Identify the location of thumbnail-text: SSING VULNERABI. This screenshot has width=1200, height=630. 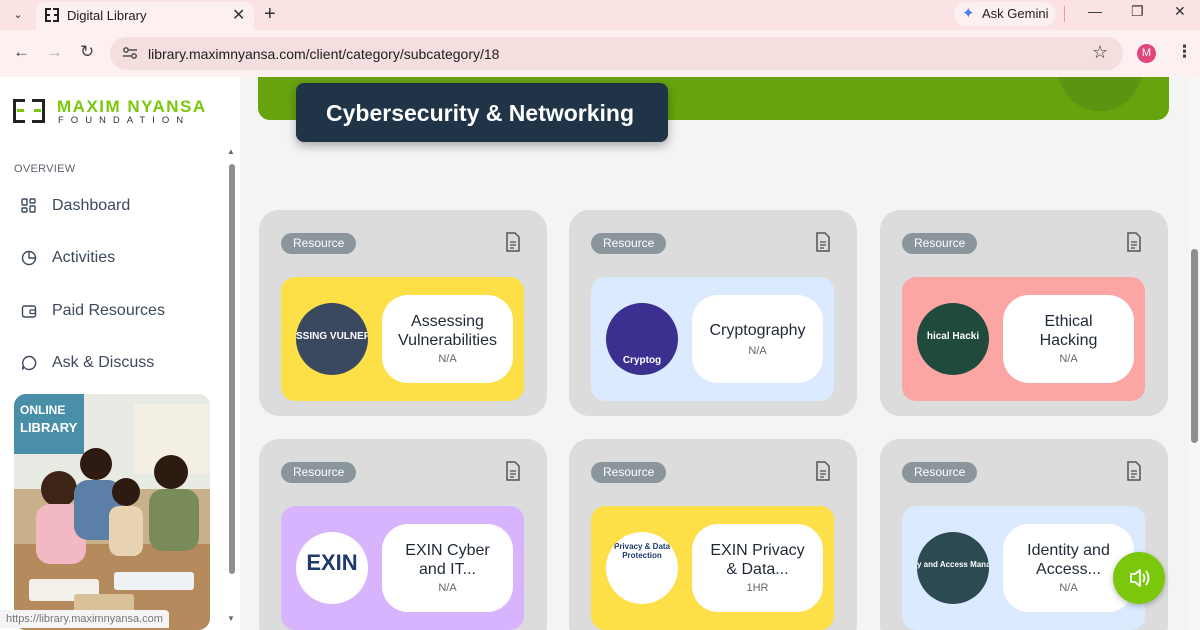
(332, 336).